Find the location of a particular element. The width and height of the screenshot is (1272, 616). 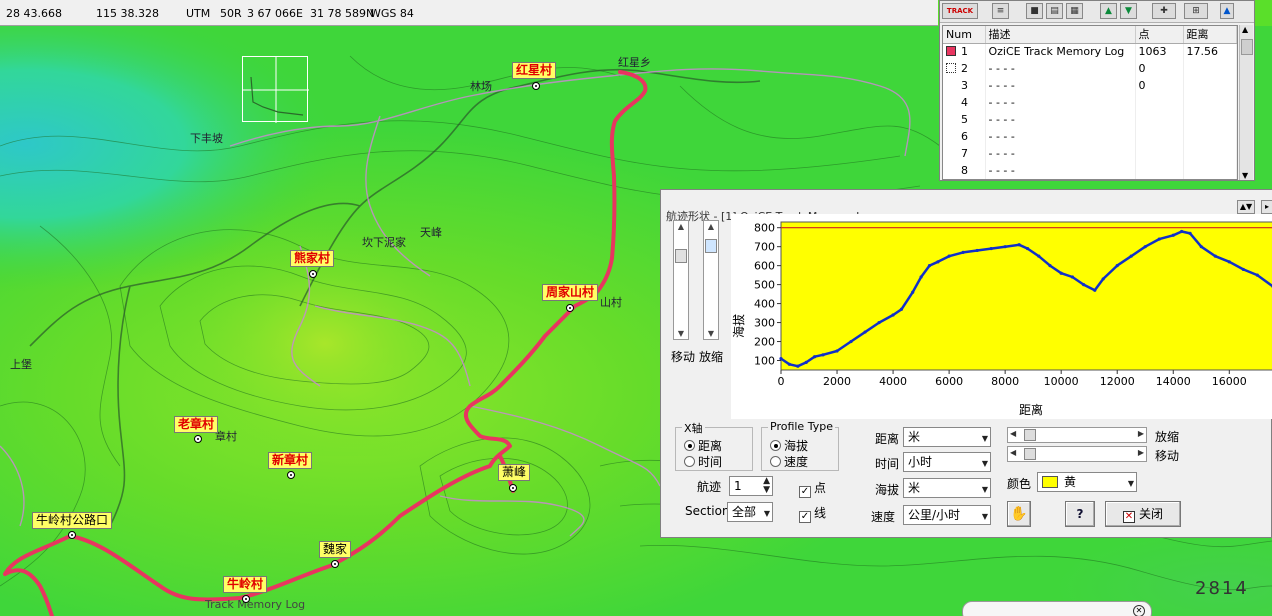

spinner-arrows-icon: ▲ ▼ is located at coordinates (766, 486).